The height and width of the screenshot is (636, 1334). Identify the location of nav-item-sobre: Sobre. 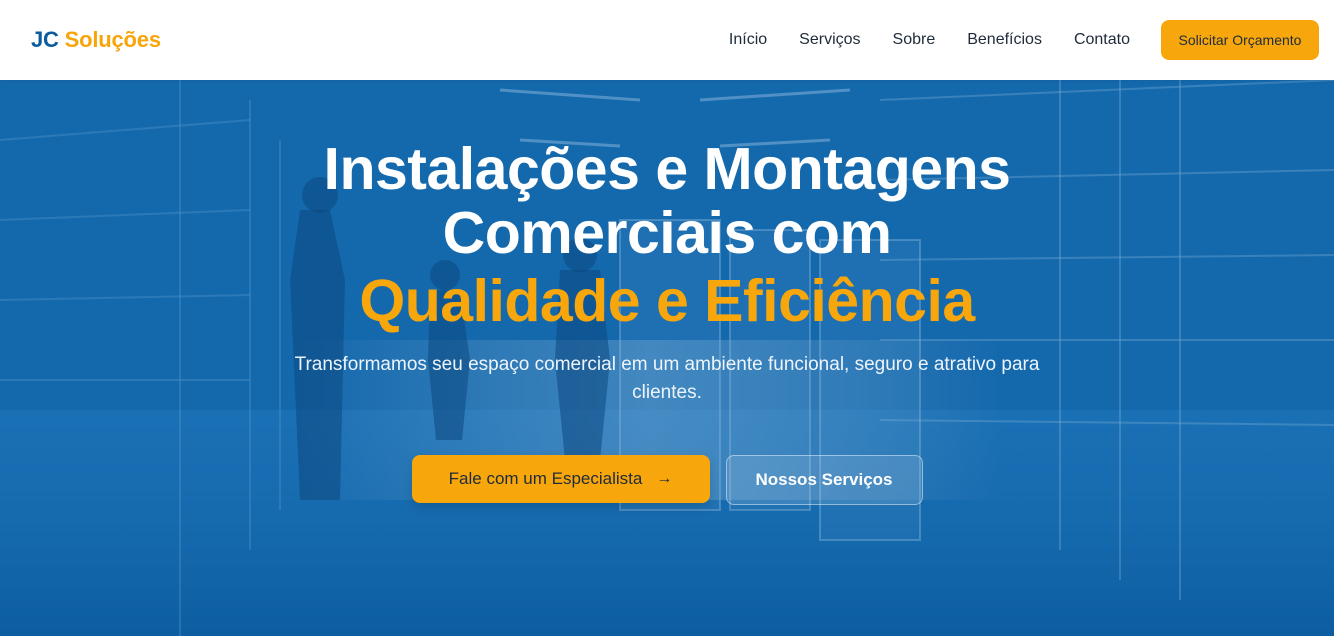
(914, 40).